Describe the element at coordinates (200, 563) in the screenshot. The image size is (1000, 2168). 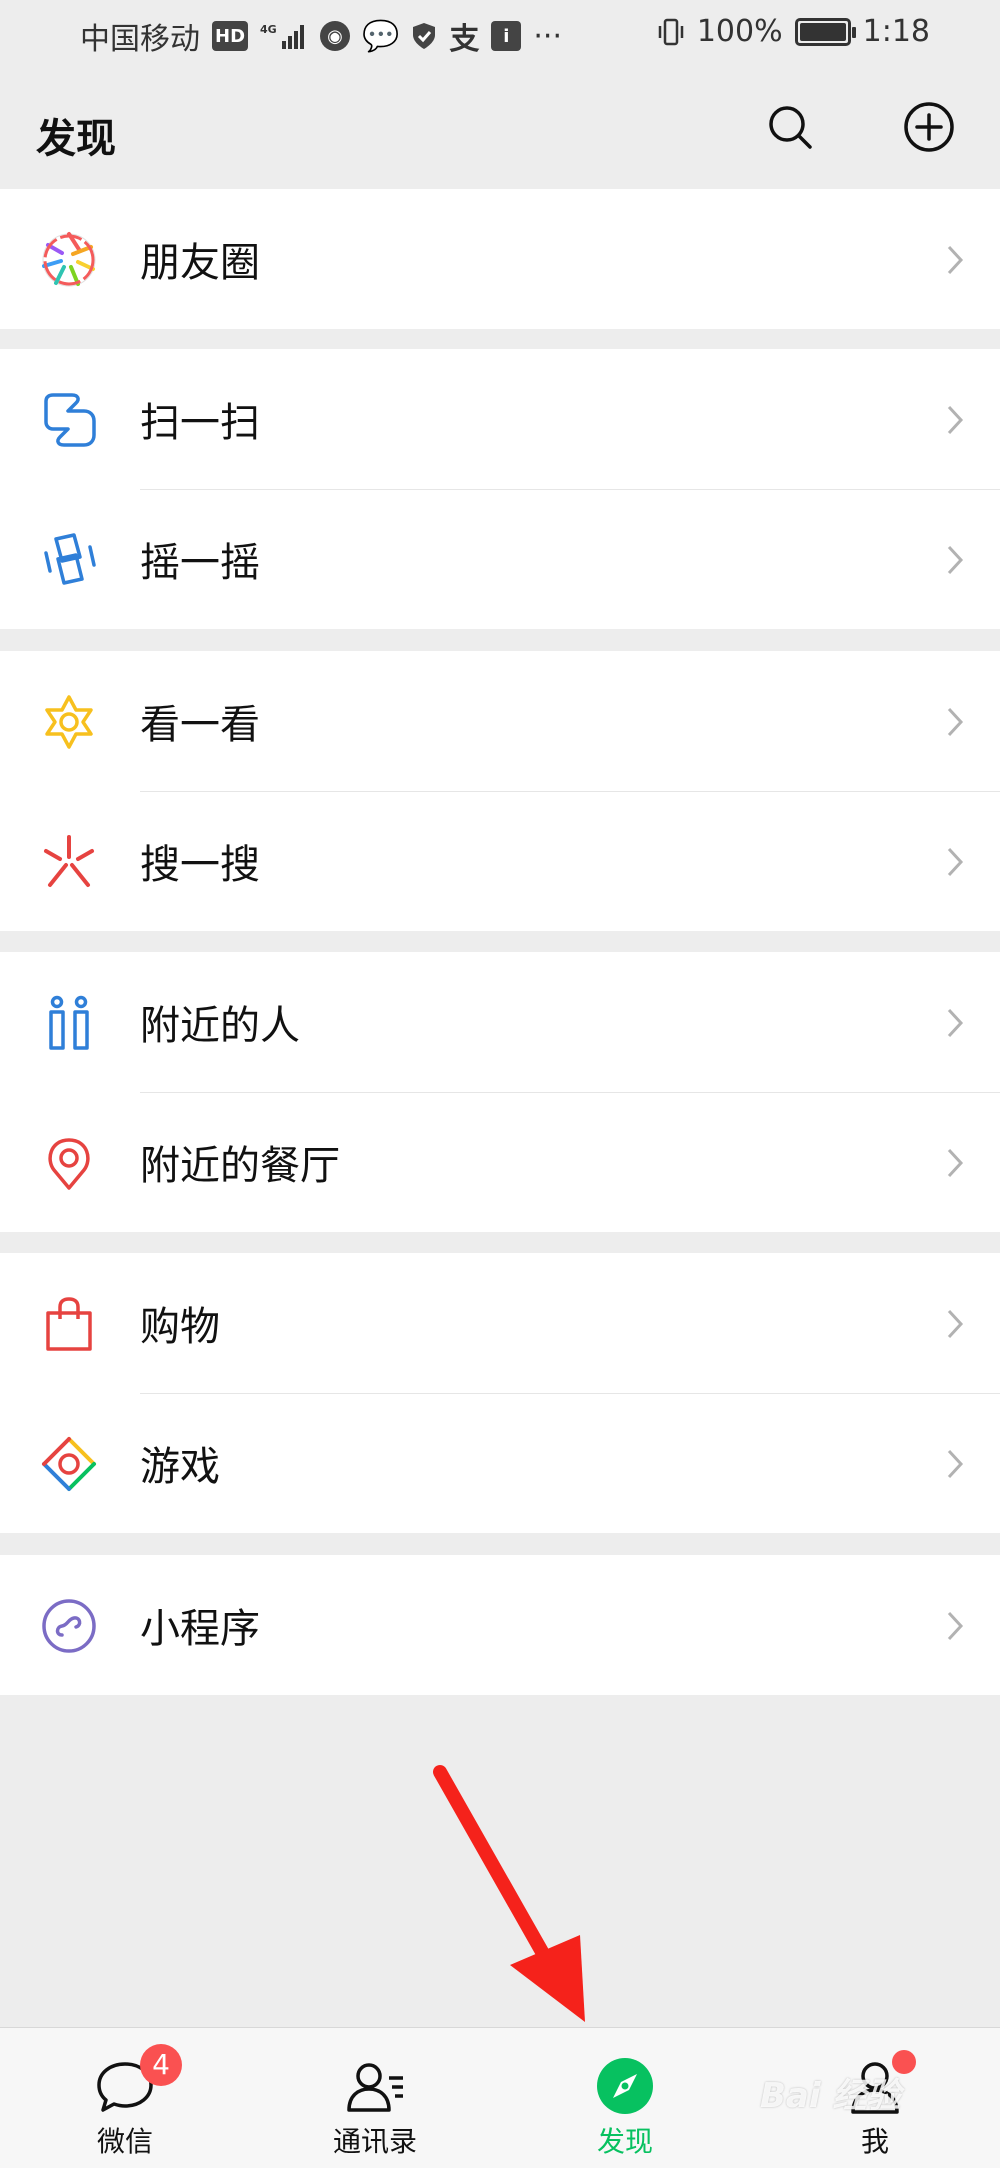
I see `menu-item-label: 摇一摇` at that location.